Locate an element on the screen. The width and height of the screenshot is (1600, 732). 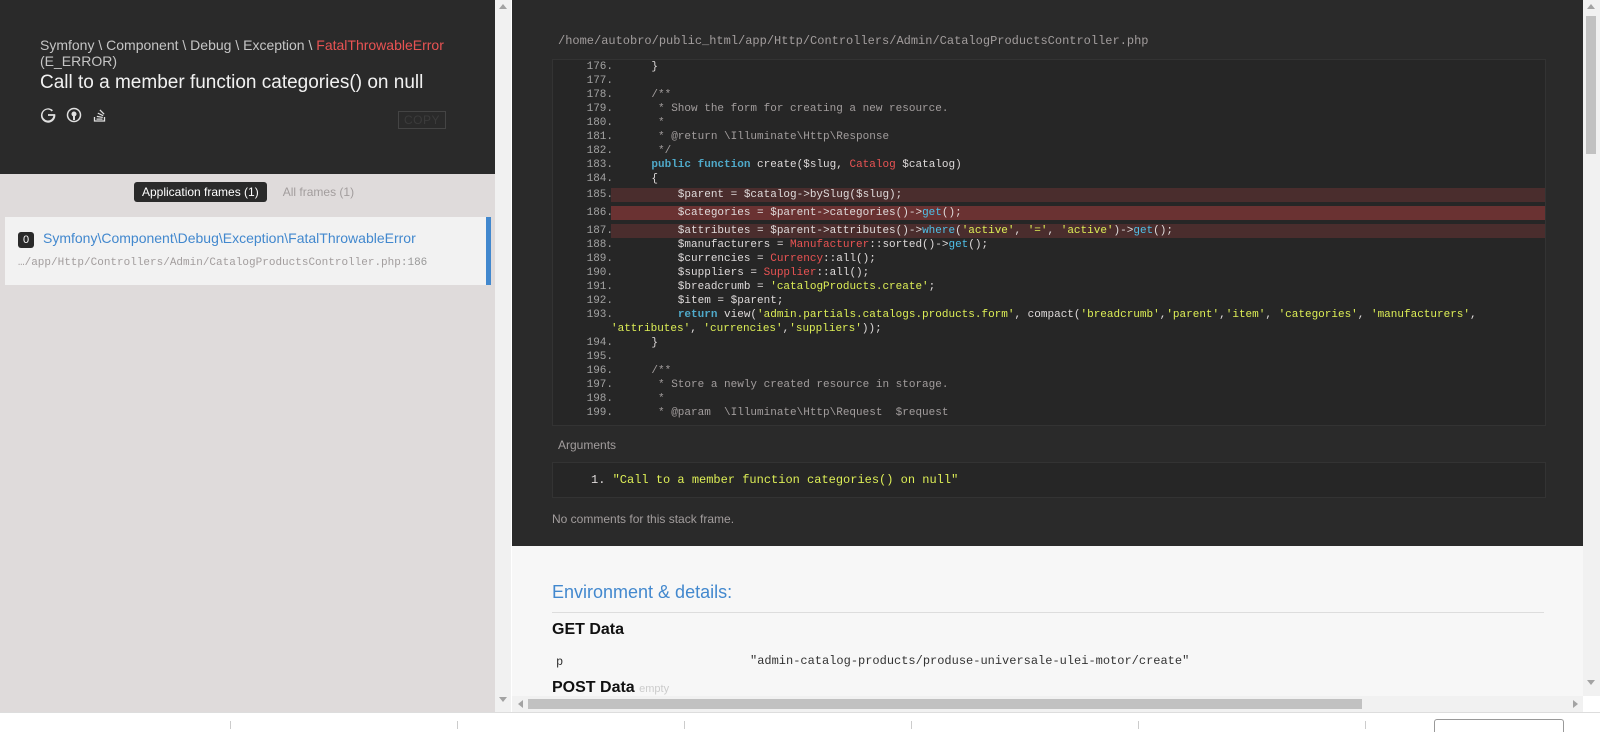
main-horizontal-scrollbar is located at coordinates (1047, 704).